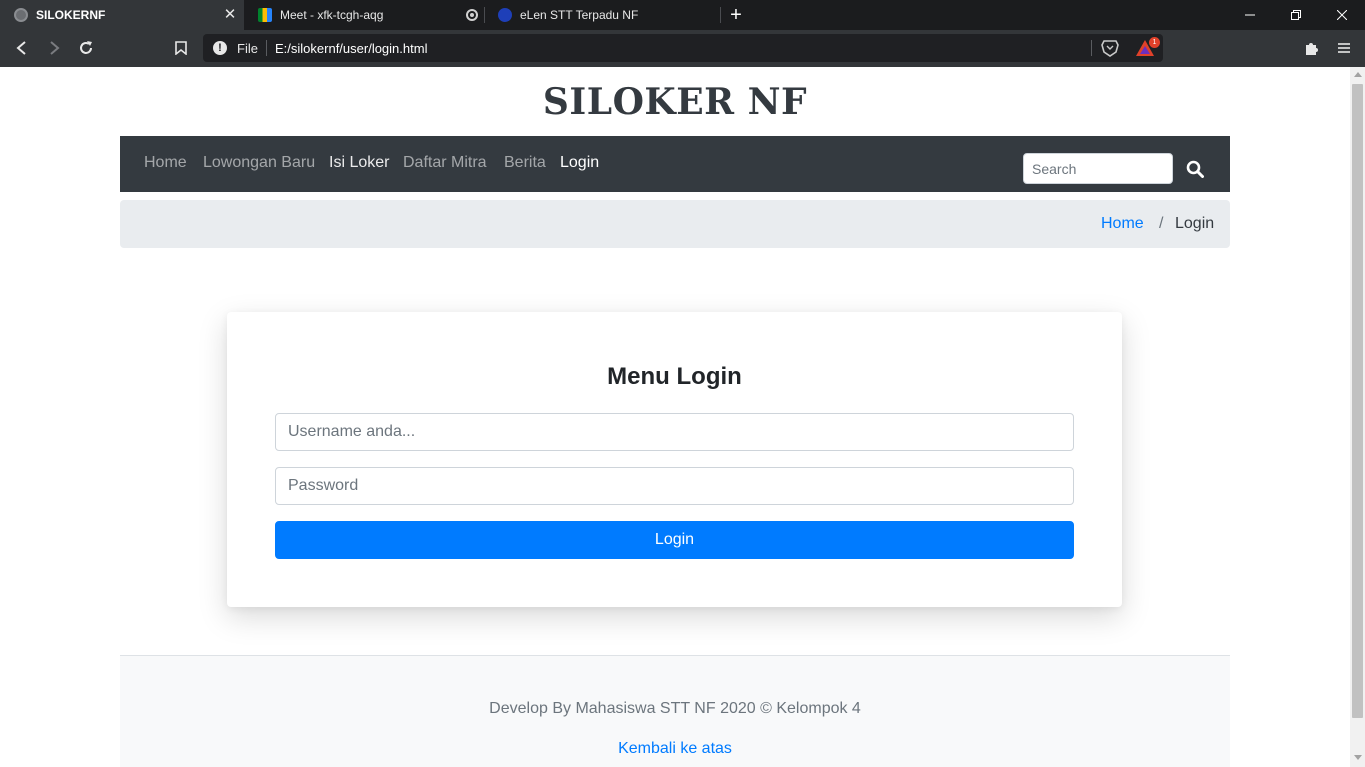  I want to click on tab-elen: eLen STT Terpadu NF, so click(602, 15).